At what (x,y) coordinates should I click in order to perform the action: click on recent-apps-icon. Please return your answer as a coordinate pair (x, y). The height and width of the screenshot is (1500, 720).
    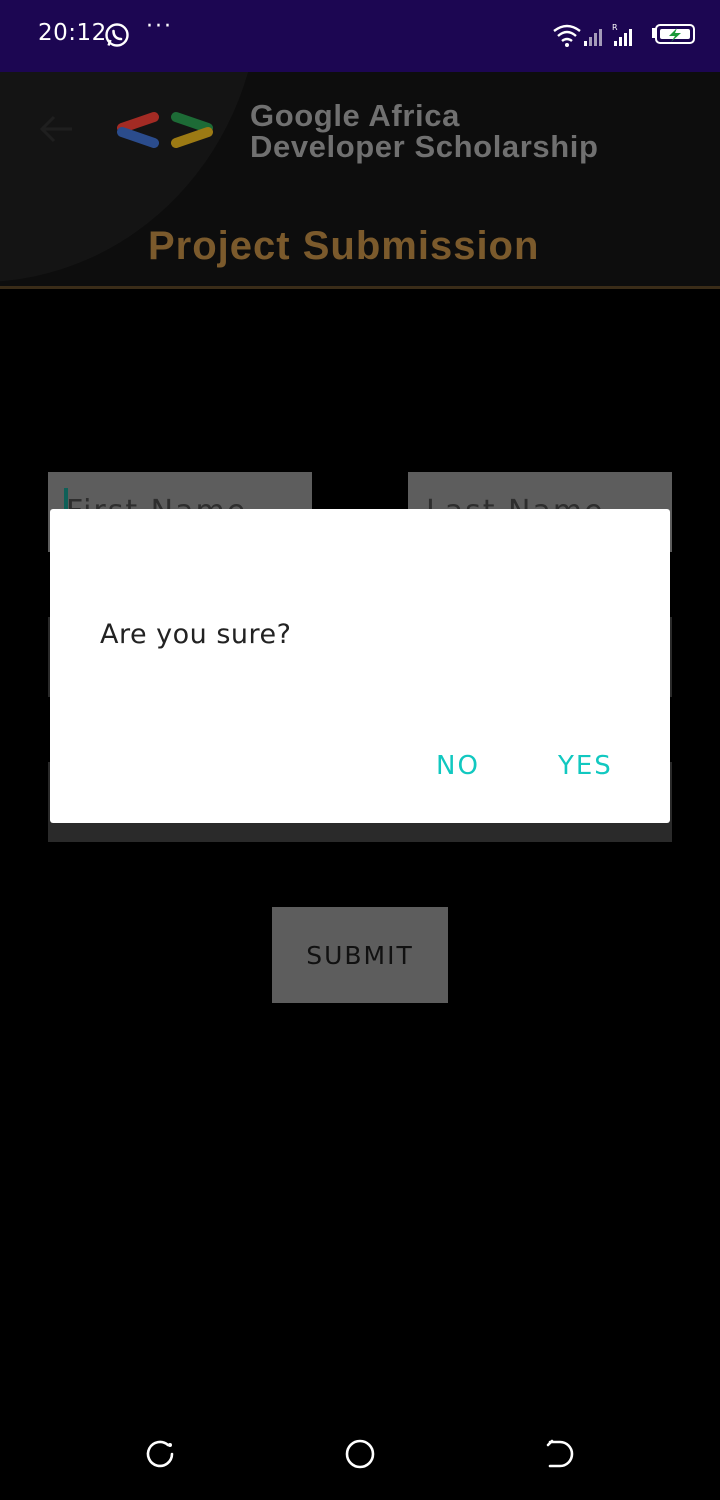
    Looking at the image, I should click on (160, 1454).